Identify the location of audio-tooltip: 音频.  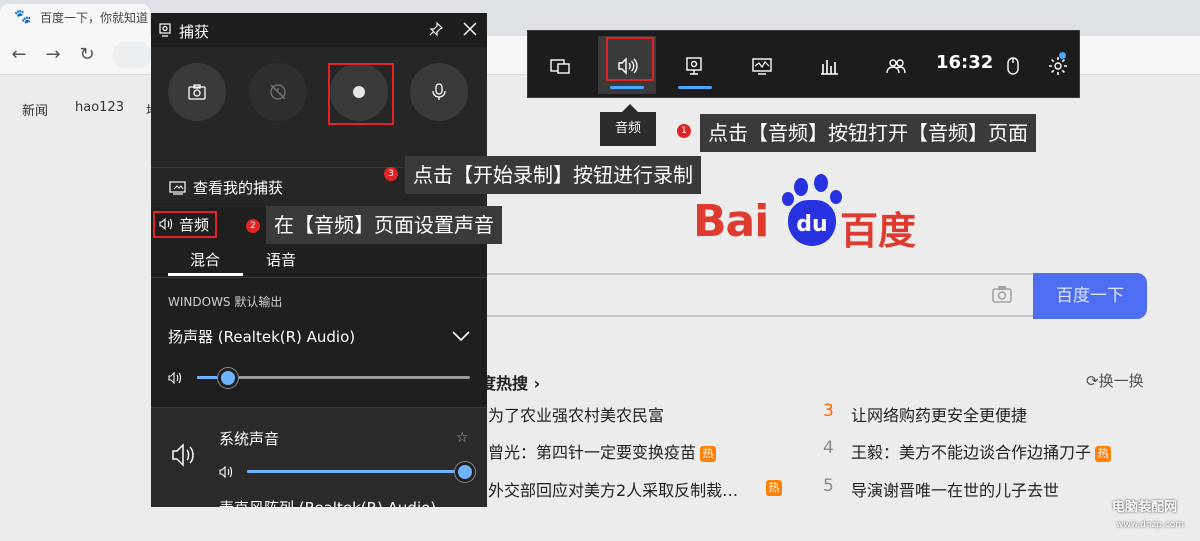
(628, 129).